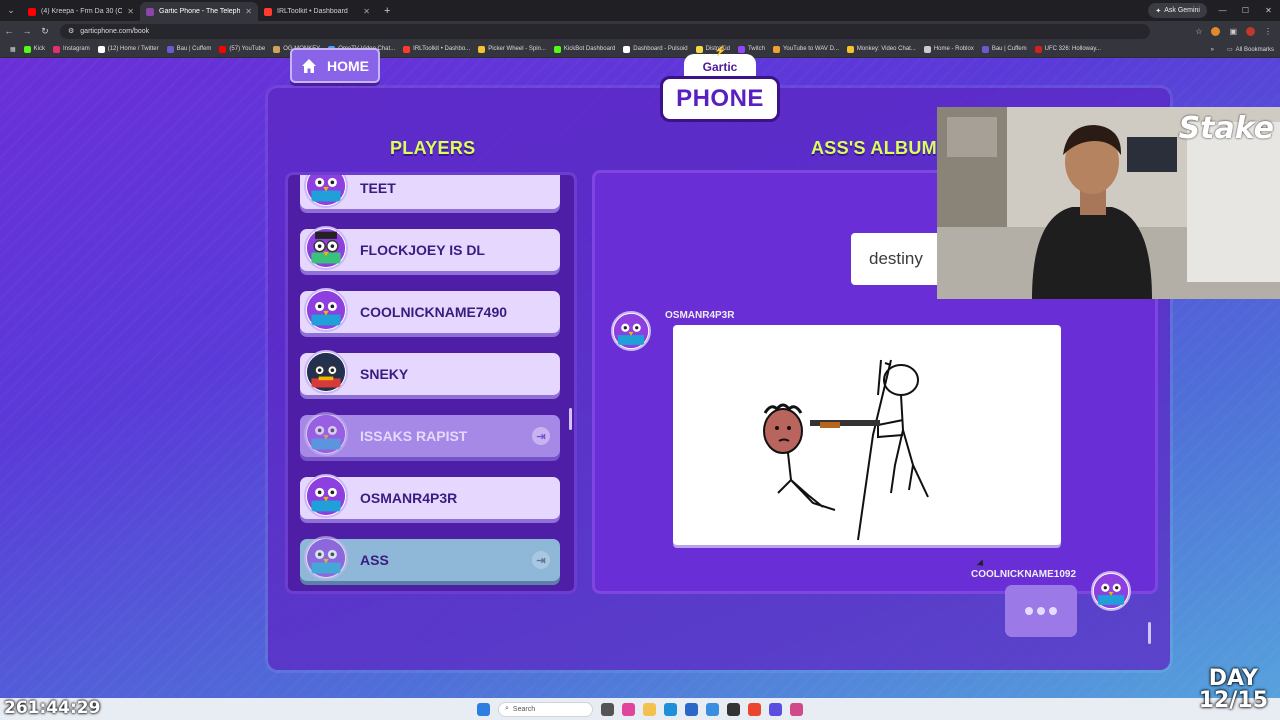 Image resolution: width=1280 pixels, height=720 pixels. What do you see at coordinates (45, 31) in the screenshot?
I see `reload-icon: ↻` at bounding box center [45, 31].